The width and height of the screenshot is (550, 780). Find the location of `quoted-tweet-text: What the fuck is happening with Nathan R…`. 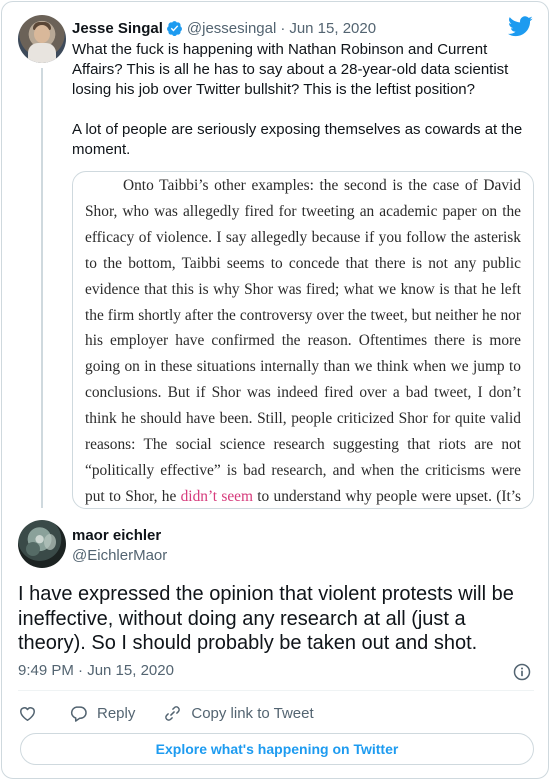

quoted-tweet-text: What the fuck is happening with Nathan R… is located at coordinates (305, 100).